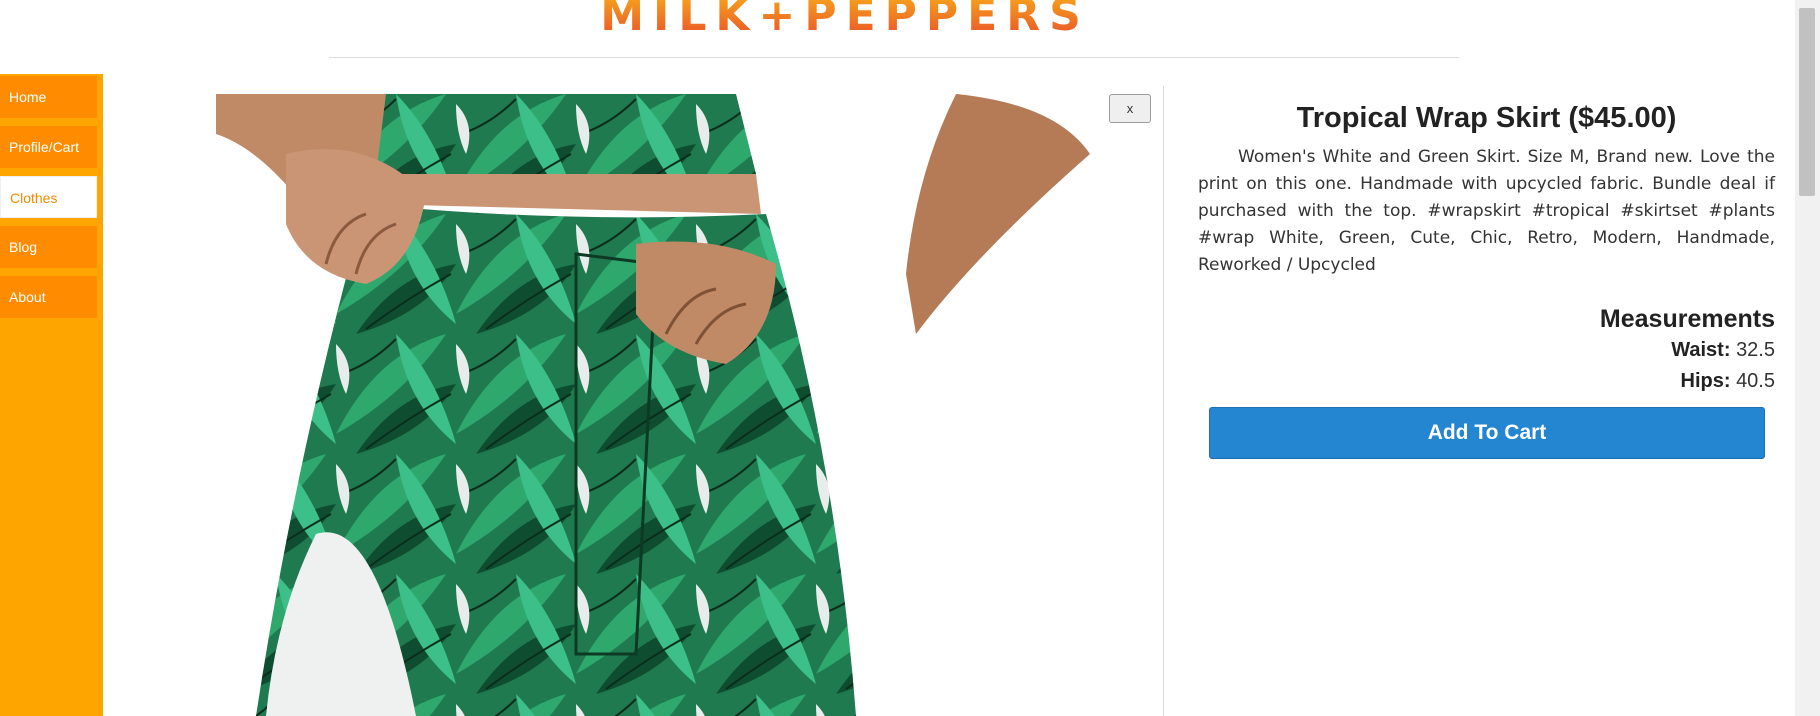 Image resolution: width=1820 pixels, height=716 pixels. Describe the element at coordinates (1755, 381) in the screenshot. I see `measurement-value: 40.5` at that location.